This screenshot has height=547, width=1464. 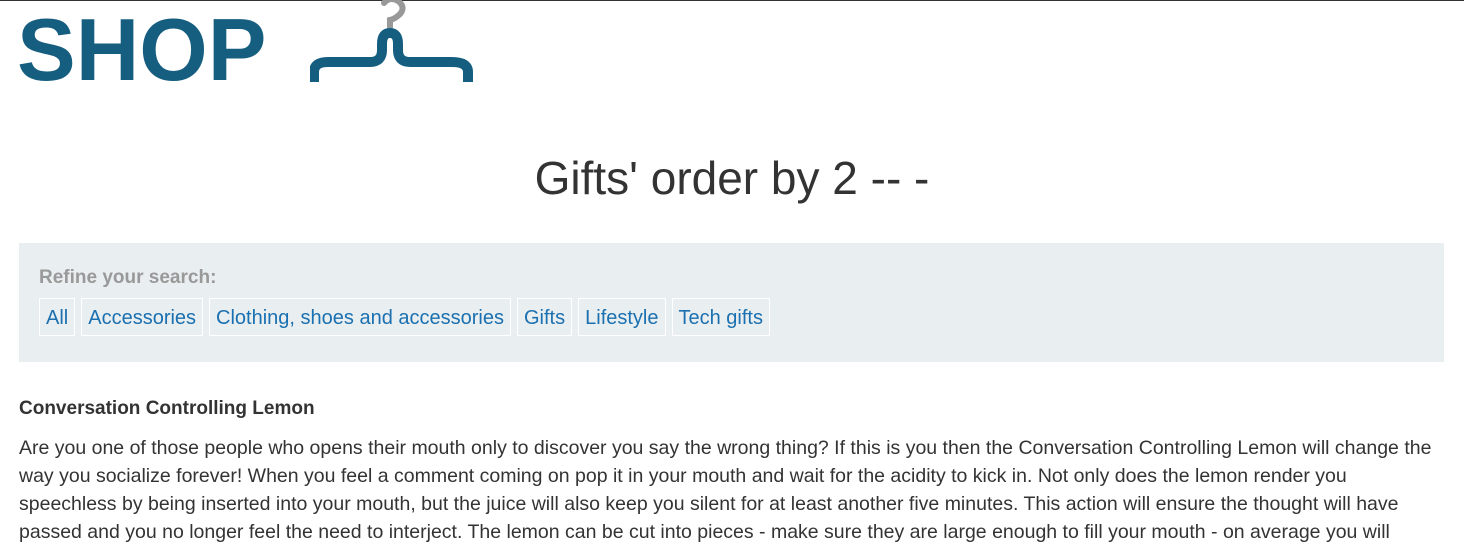 What do you see at coordinates (128, 277) in the screenshot?
I see `filter-heading: Refine your search:` at bounding box center [128, 277].